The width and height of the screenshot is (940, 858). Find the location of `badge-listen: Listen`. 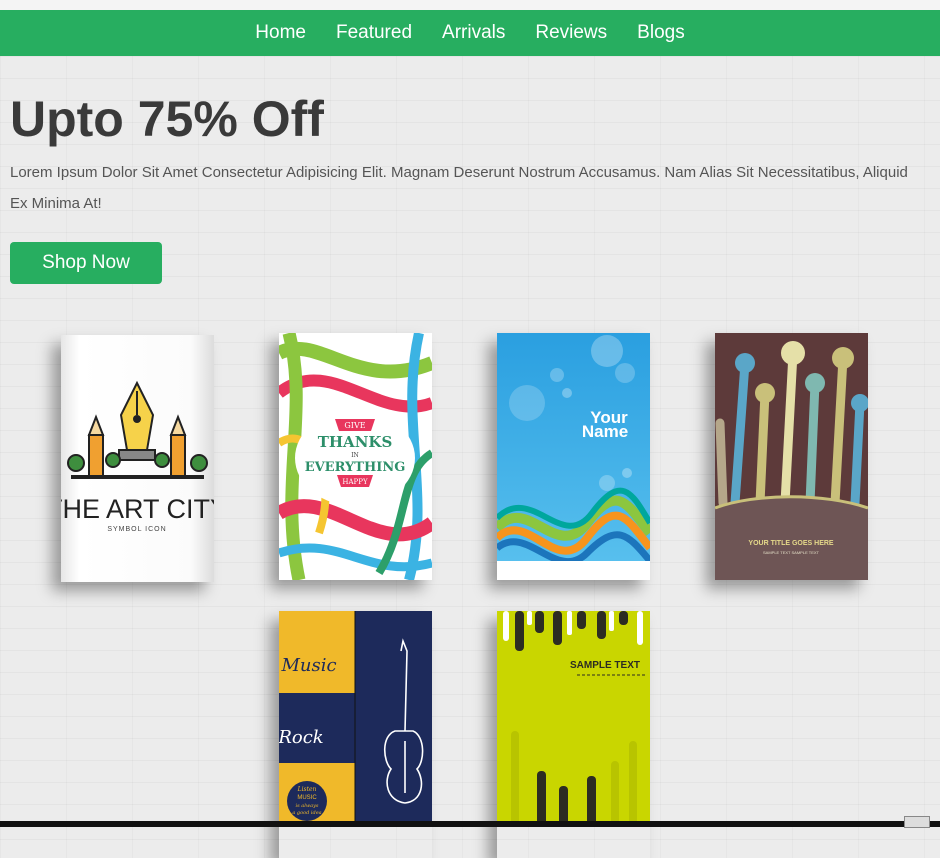

badge-listen: Listen is located at coordinates (307, 789).